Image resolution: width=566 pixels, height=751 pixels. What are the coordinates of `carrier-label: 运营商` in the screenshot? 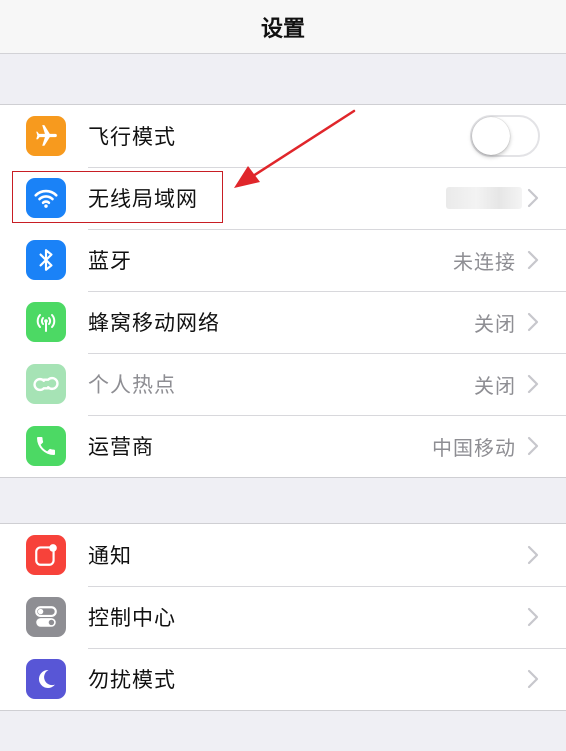 It's located at (121, 447).